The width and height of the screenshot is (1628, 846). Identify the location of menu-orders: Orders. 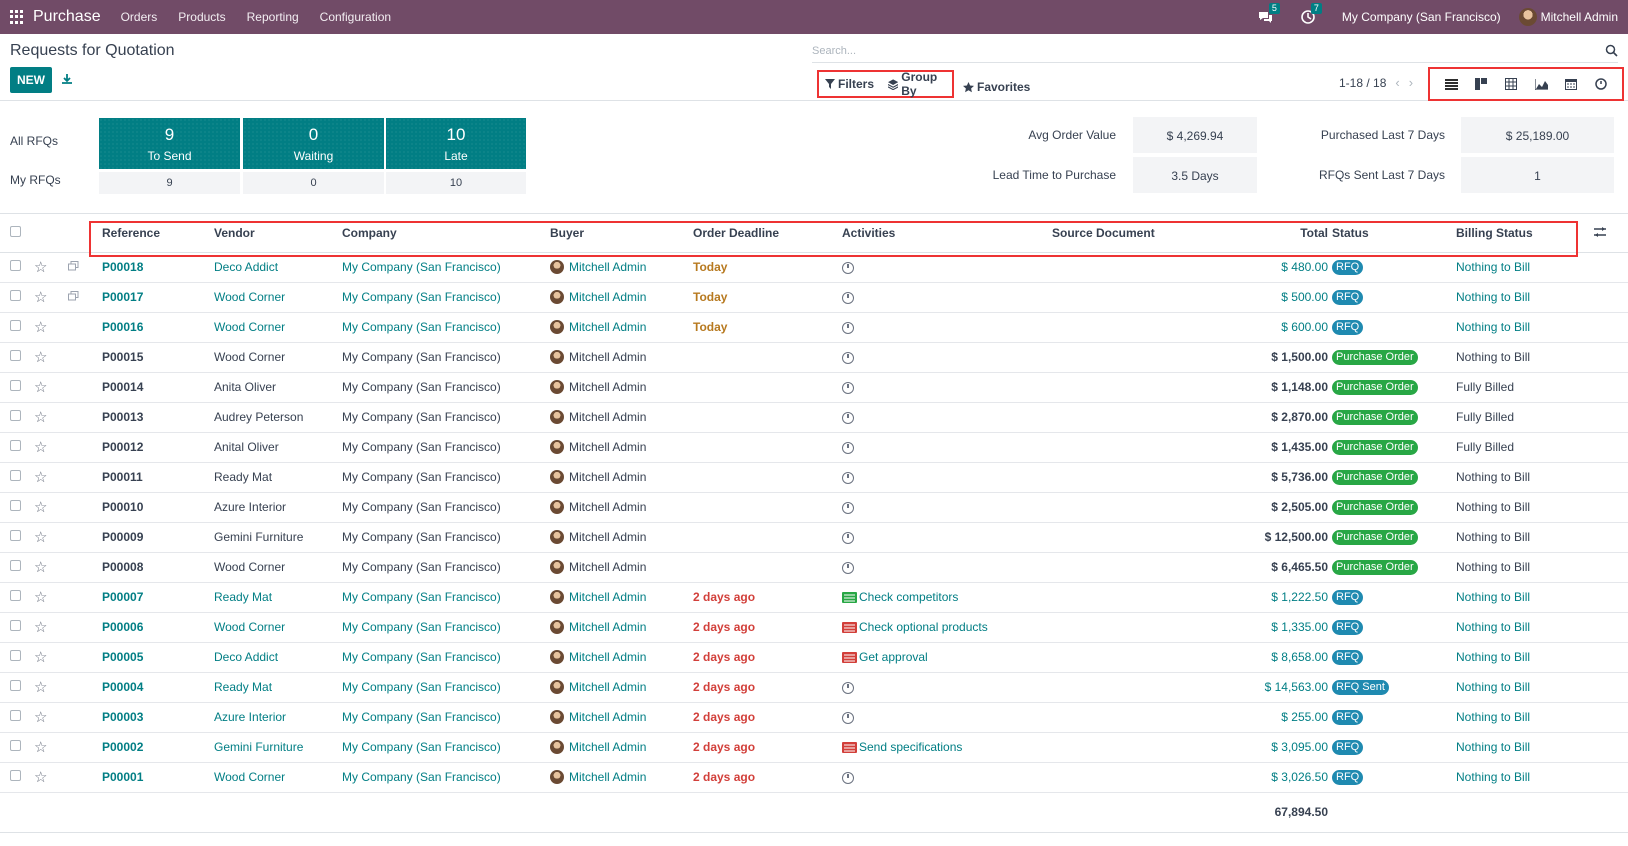
(139, 17).